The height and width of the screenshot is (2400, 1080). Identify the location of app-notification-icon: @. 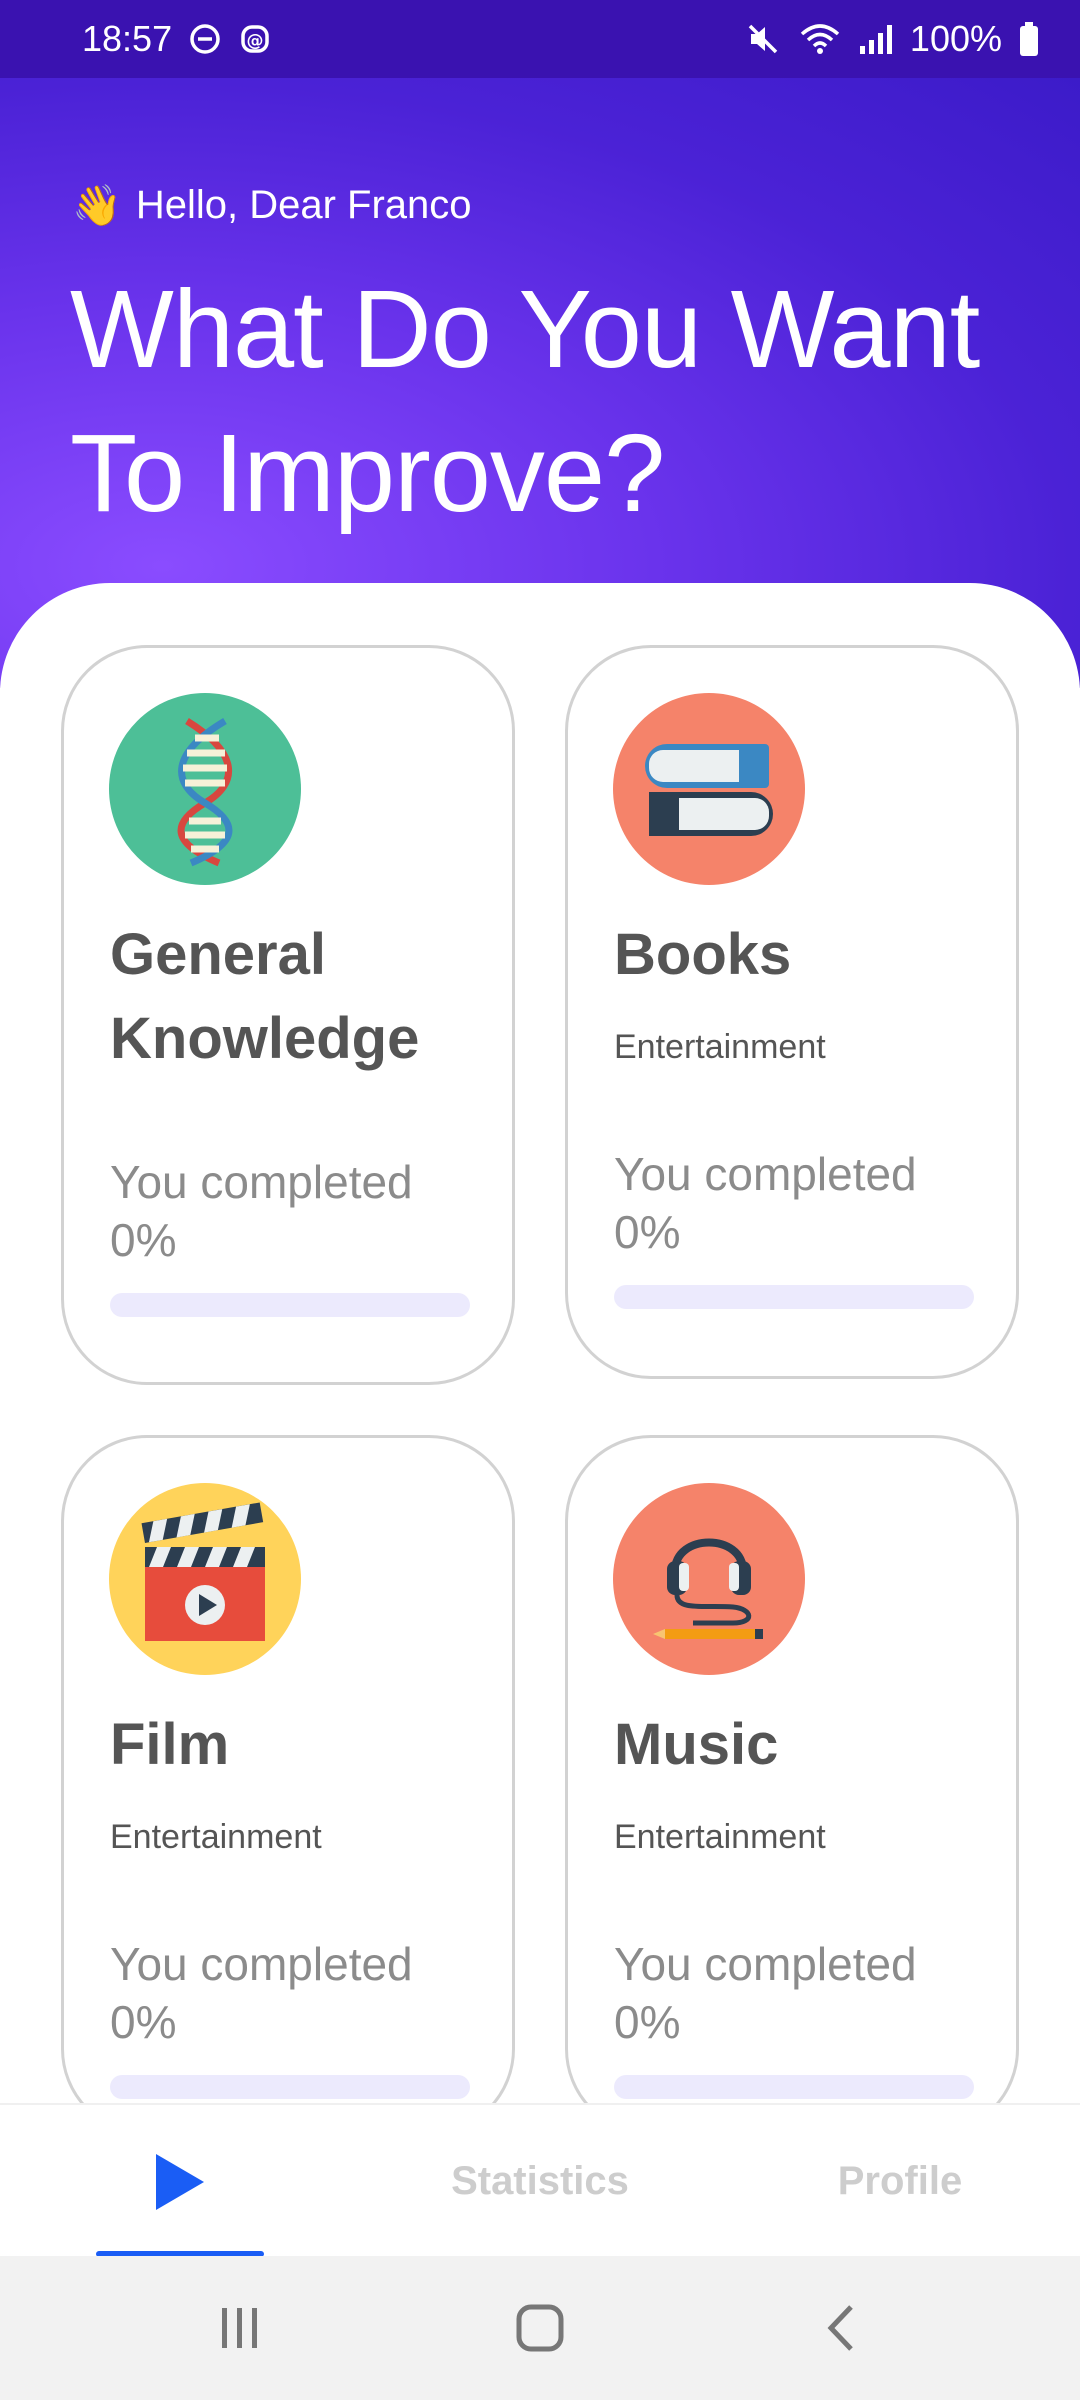
(255, 39).